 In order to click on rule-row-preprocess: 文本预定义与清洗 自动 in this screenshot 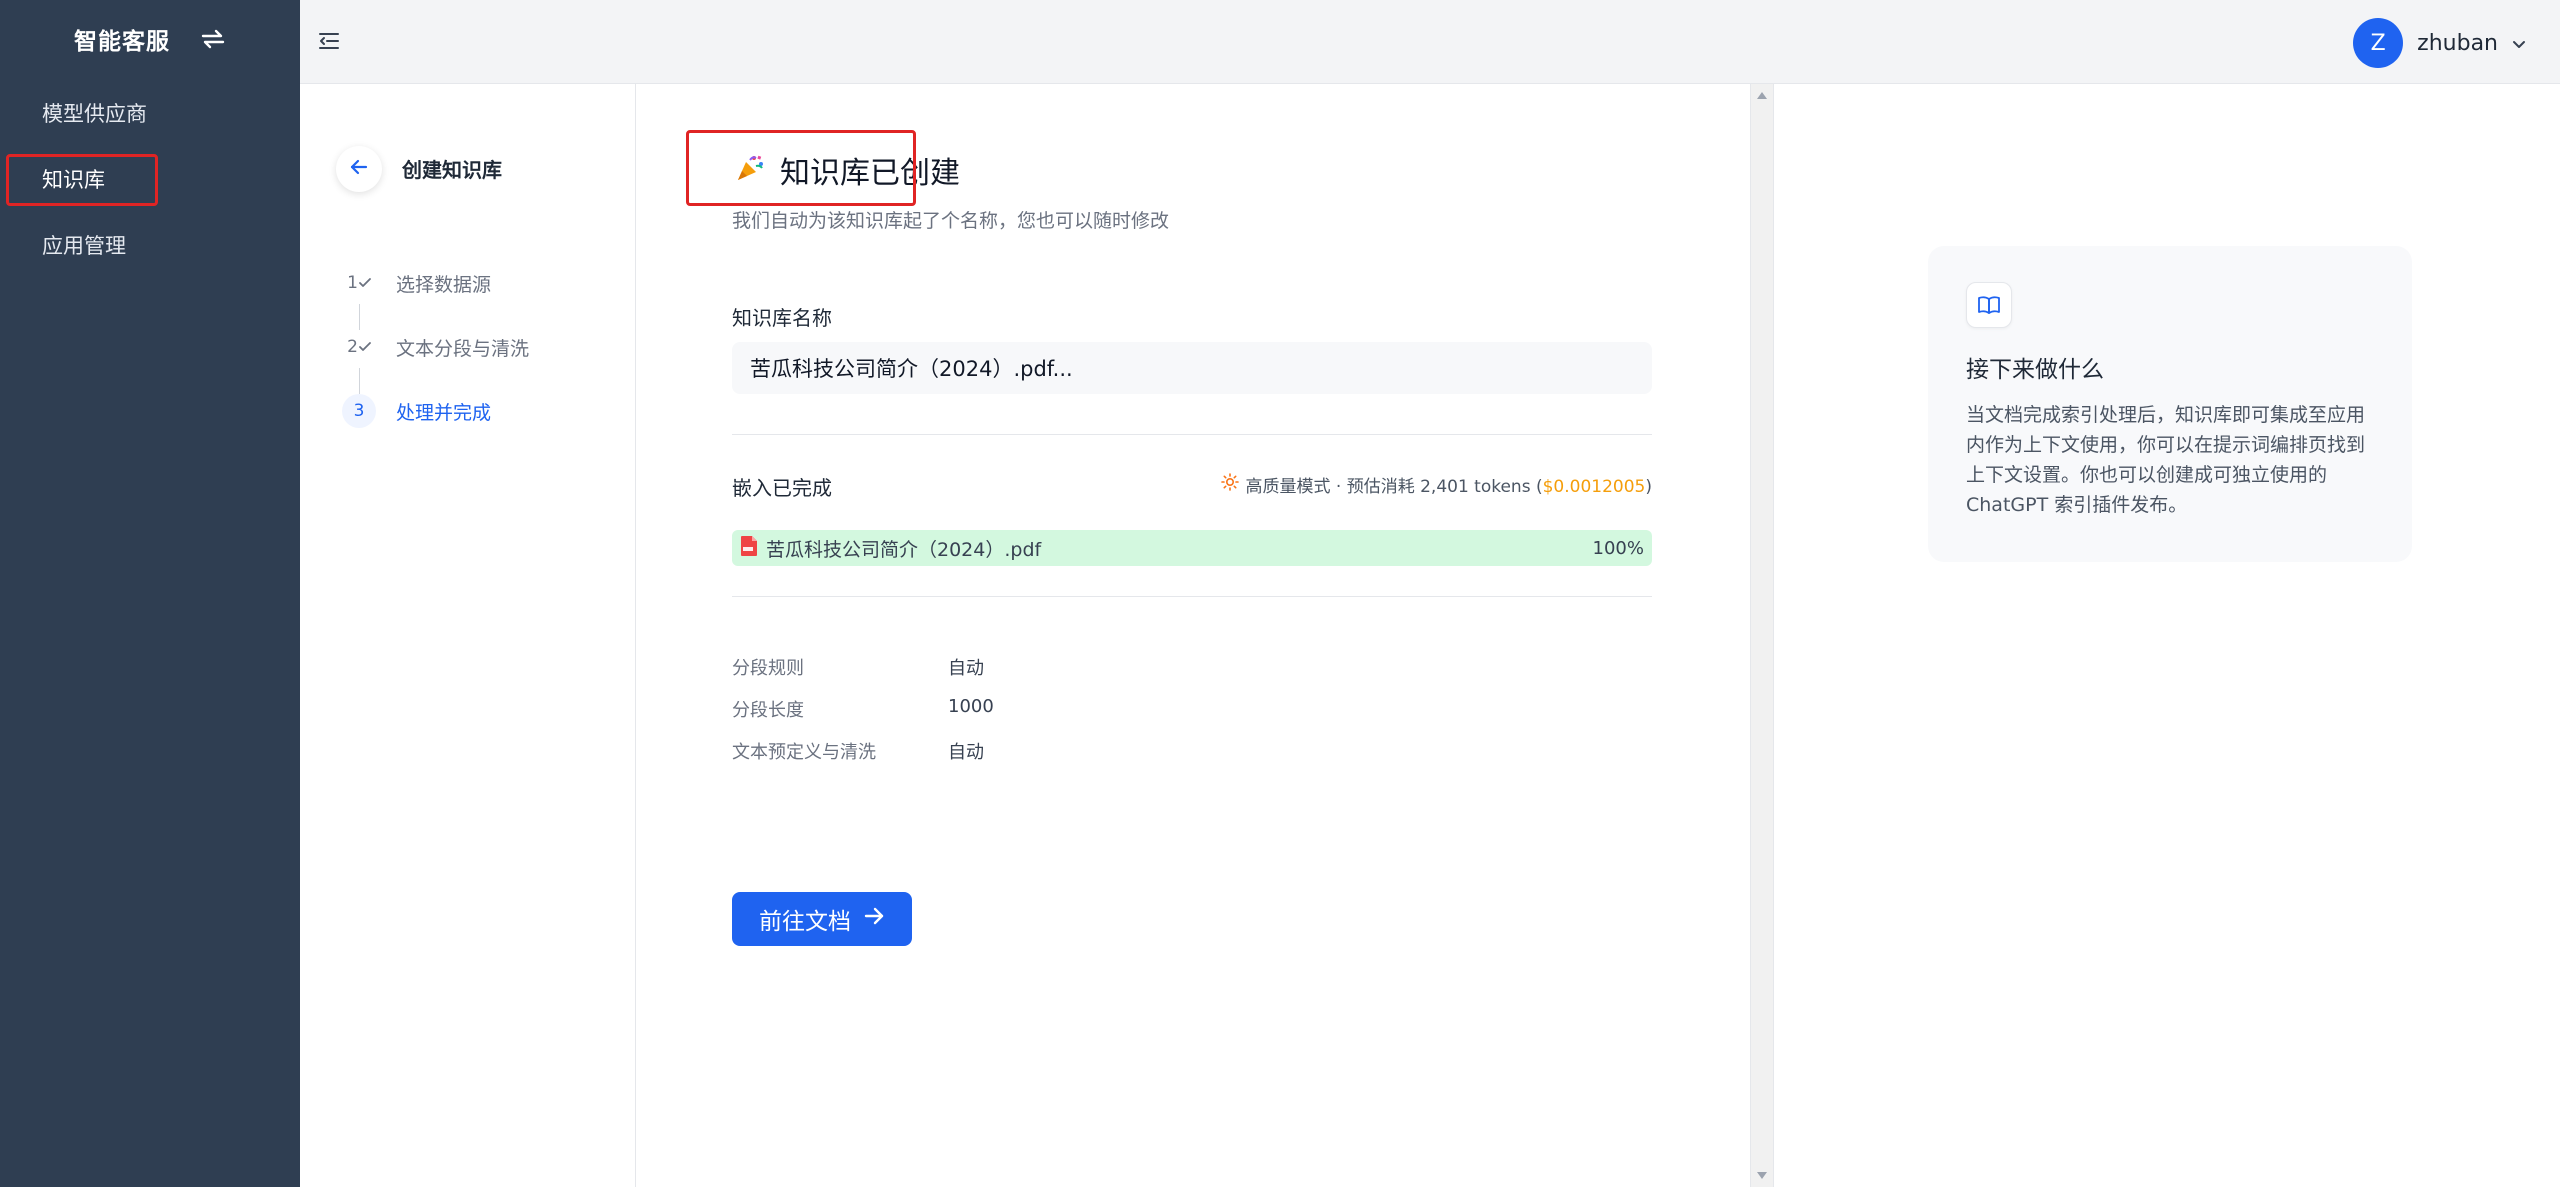, I will do `click(858, 751)`.